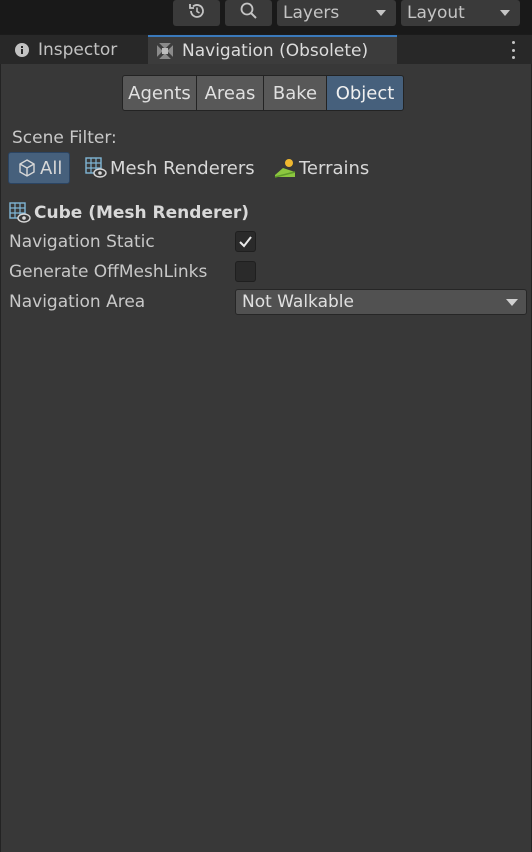 Image resolution: width=532 pixels, height=852 pixels. I want to click on history-icon, so click(197, 13).